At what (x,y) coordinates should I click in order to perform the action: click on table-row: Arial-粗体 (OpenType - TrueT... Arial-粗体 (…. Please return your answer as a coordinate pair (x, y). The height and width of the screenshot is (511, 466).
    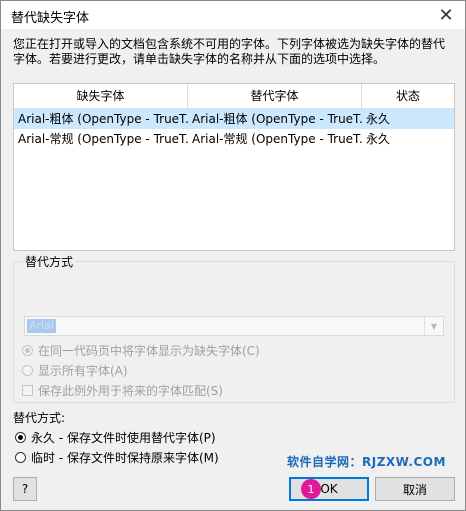
    Looking at the image, I should click on (234, 119).